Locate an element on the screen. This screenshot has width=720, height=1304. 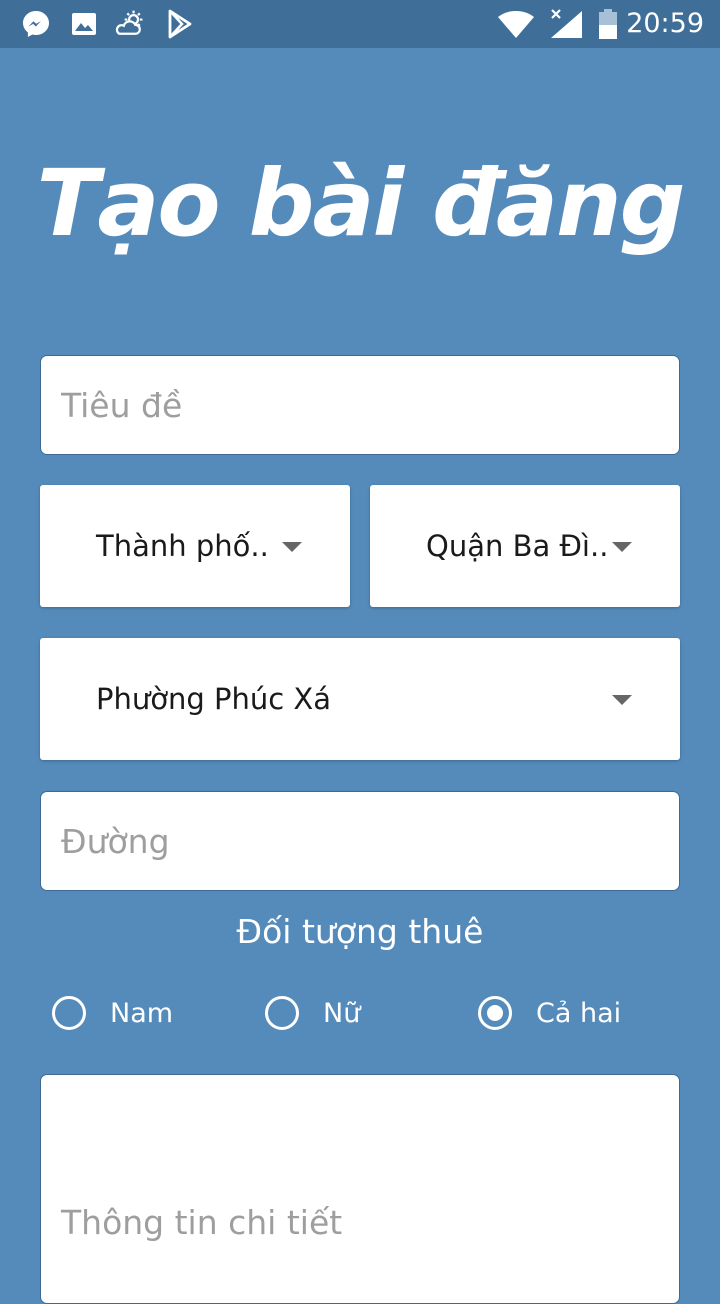
battery-icon is located at coordinates (608, 24).